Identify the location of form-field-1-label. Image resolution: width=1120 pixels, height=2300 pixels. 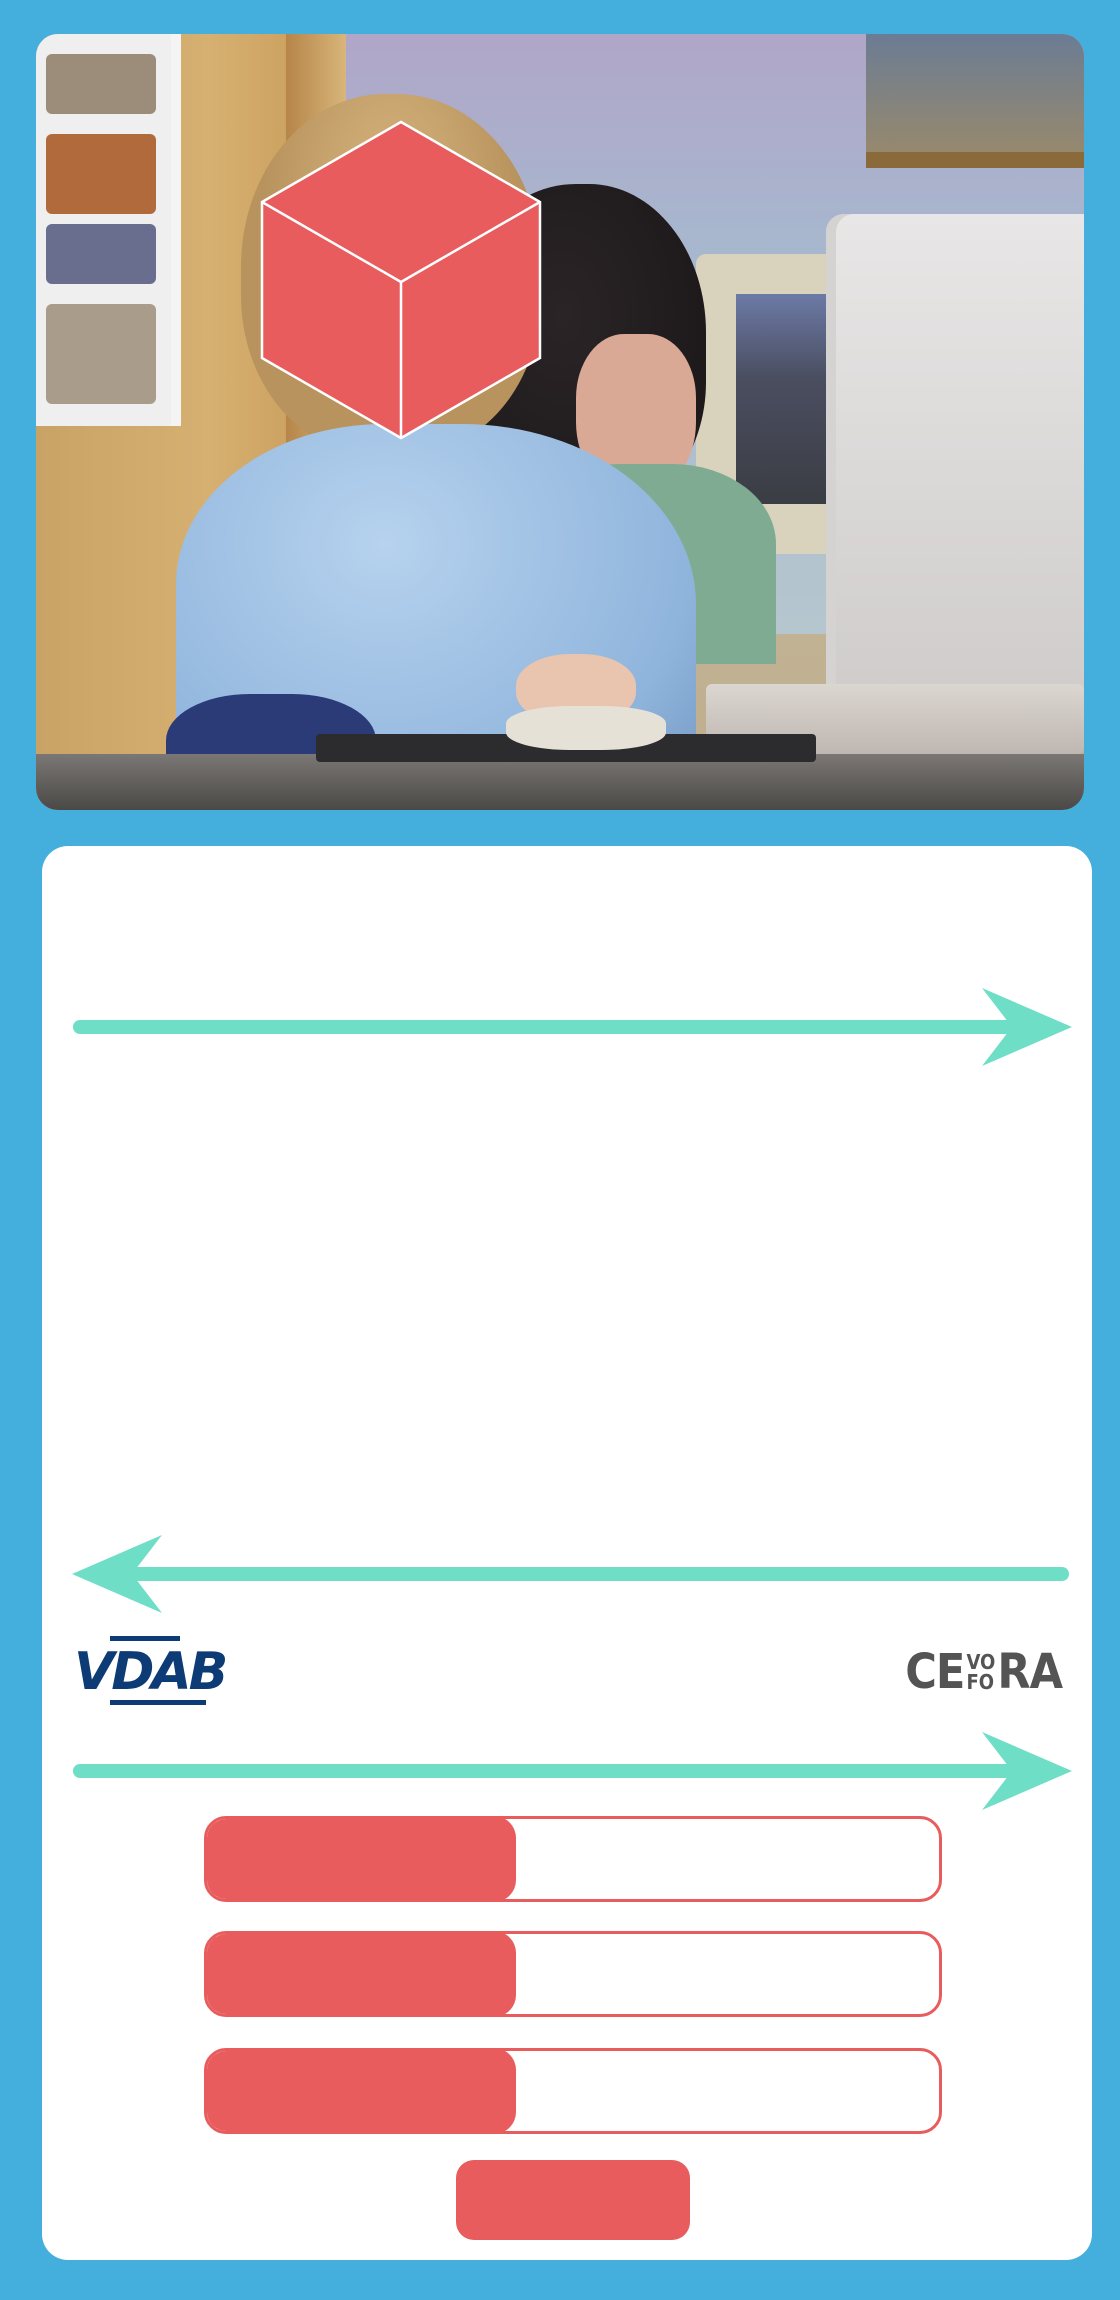
(361, 1859).